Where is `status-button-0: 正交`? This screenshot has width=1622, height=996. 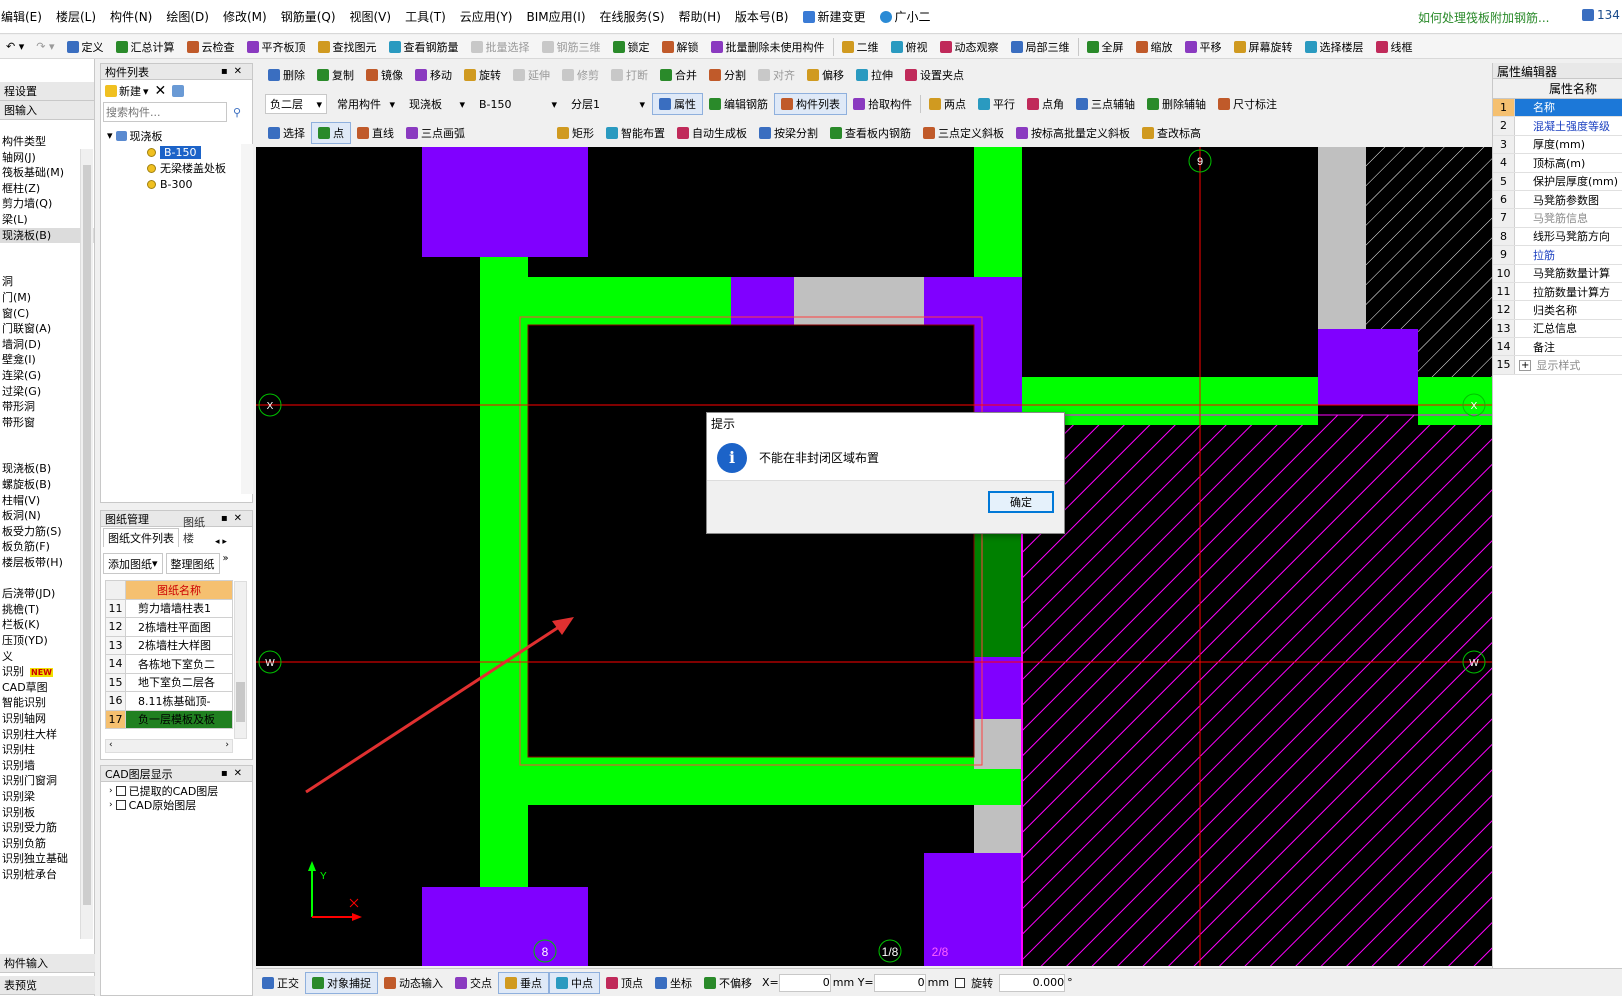 status-button-0: 正交 is located at coordinates (280, 983).